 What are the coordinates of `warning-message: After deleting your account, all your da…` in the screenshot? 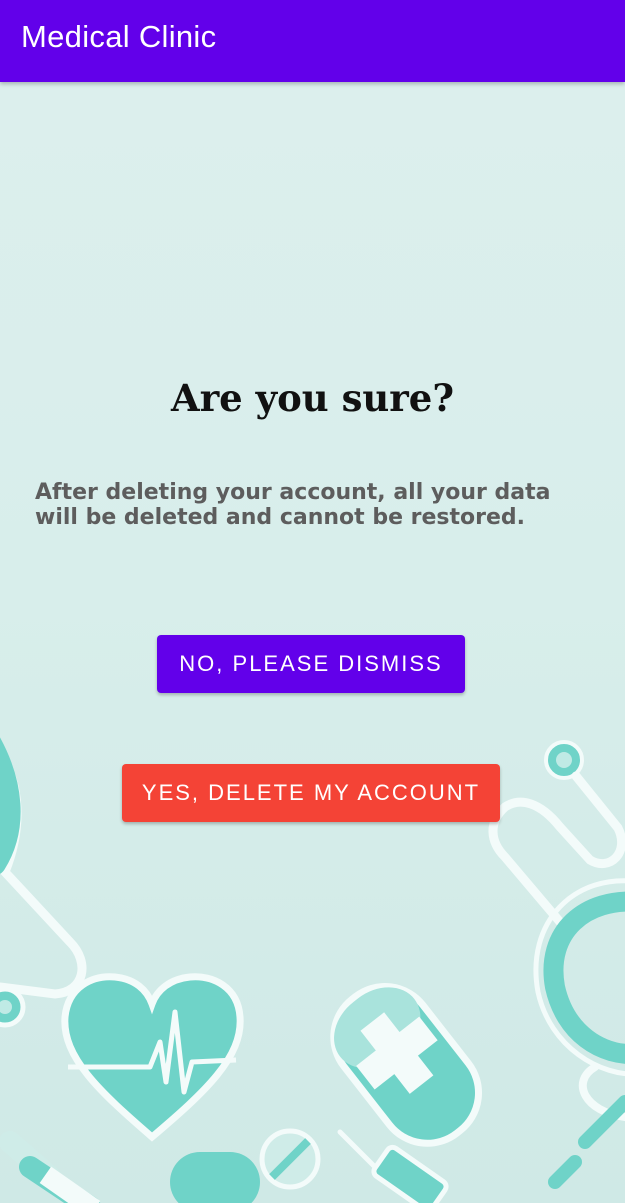 It's located at (293, 505).